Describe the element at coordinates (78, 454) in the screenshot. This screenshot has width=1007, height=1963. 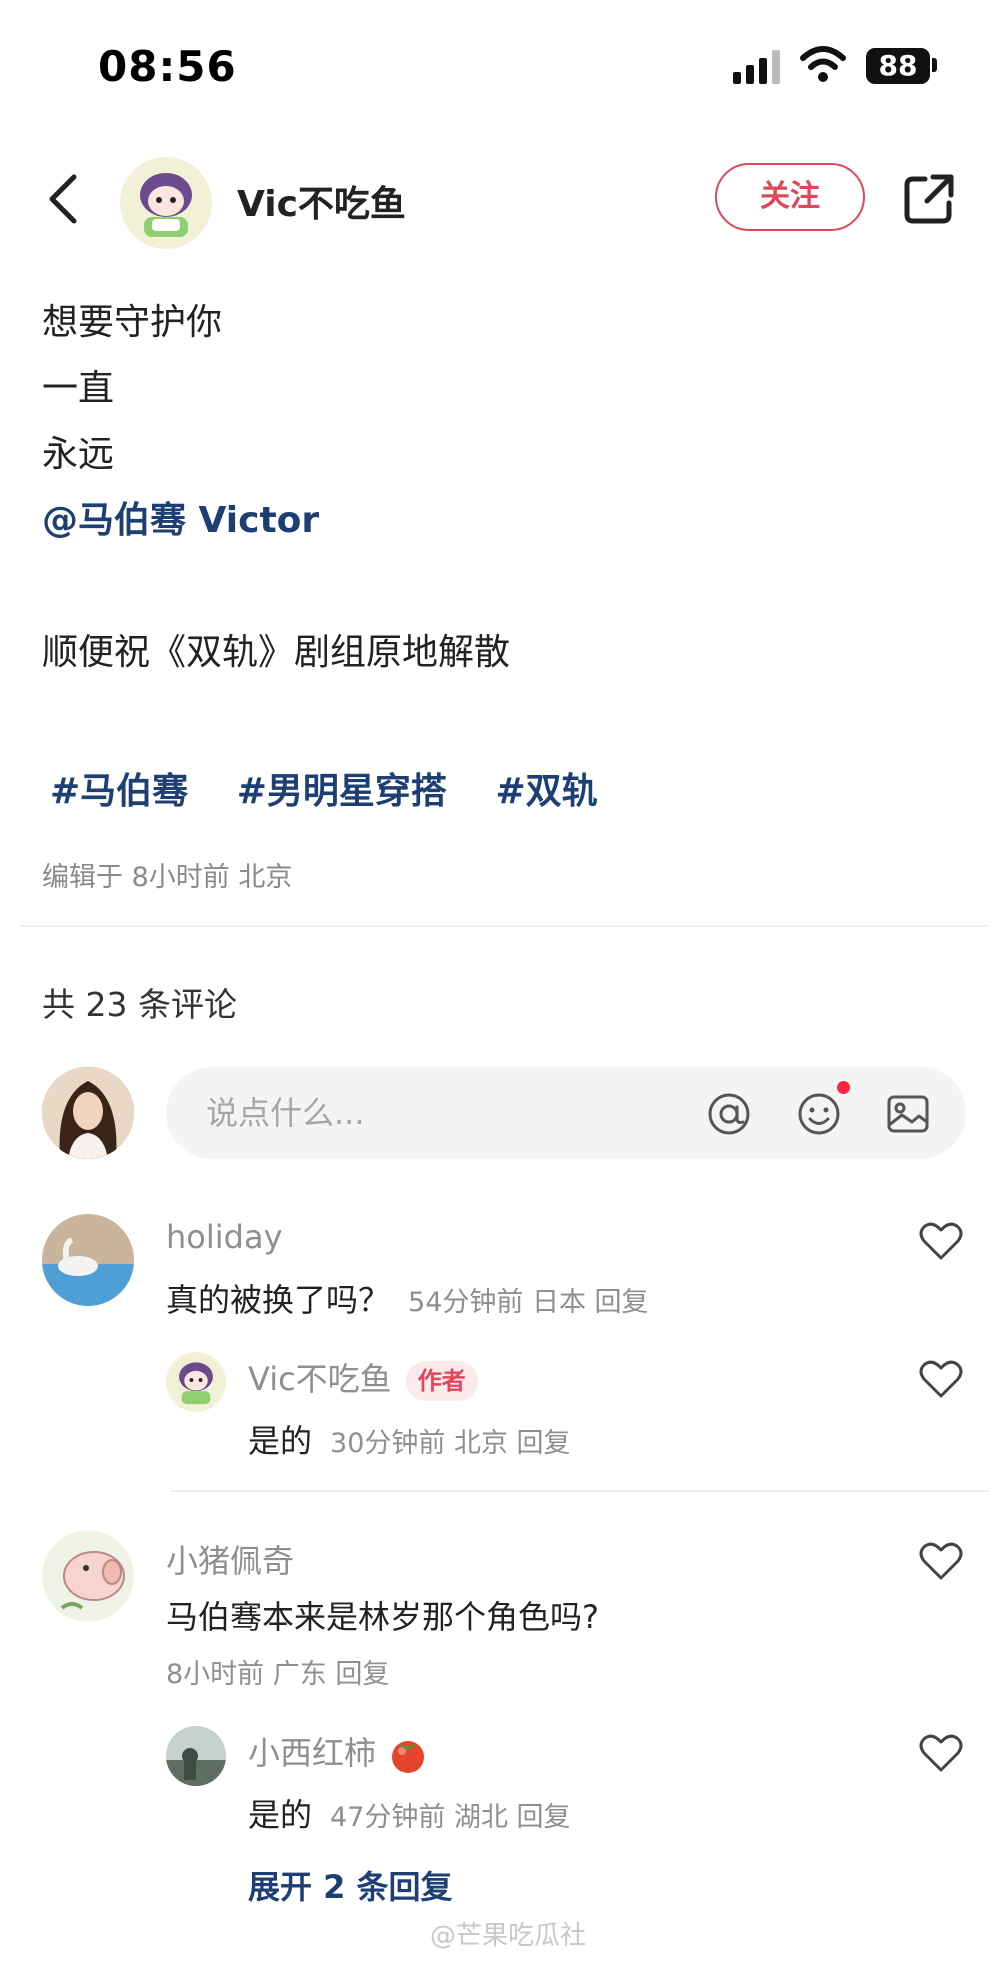
I see `post-line: 永远` at that location.